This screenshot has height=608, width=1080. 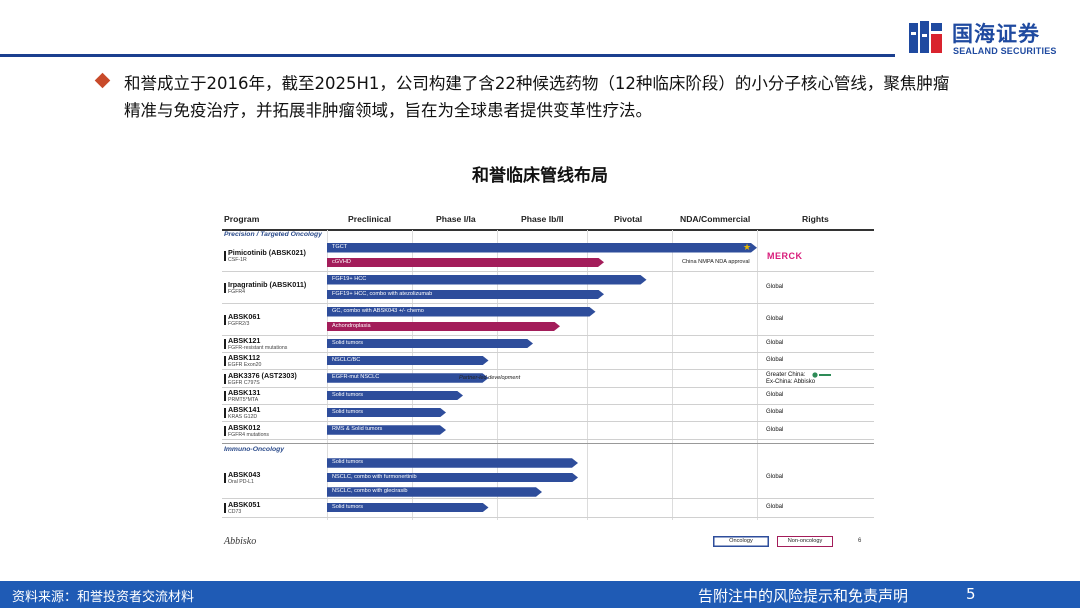 What do you see at coordinates (1005, 51) in the screenshot?
I see `logo-english-name: SEALAND SECURITIES` at bounding box center [1005, 51].